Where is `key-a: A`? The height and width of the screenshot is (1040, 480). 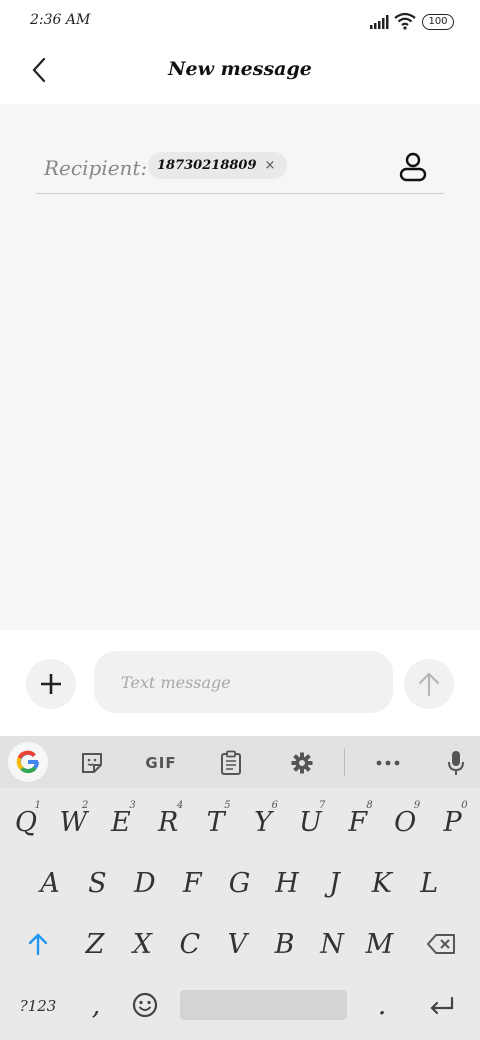
key-a: A is located at coordinates (50, 883).